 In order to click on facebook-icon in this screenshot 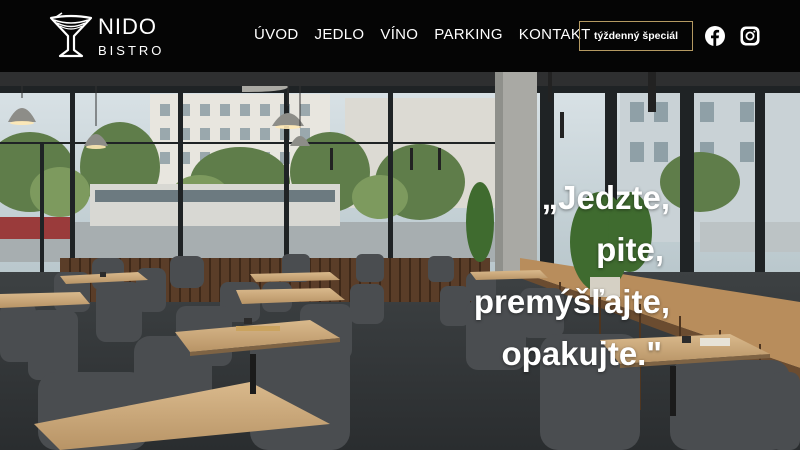, I will do `click(715, 36)`.